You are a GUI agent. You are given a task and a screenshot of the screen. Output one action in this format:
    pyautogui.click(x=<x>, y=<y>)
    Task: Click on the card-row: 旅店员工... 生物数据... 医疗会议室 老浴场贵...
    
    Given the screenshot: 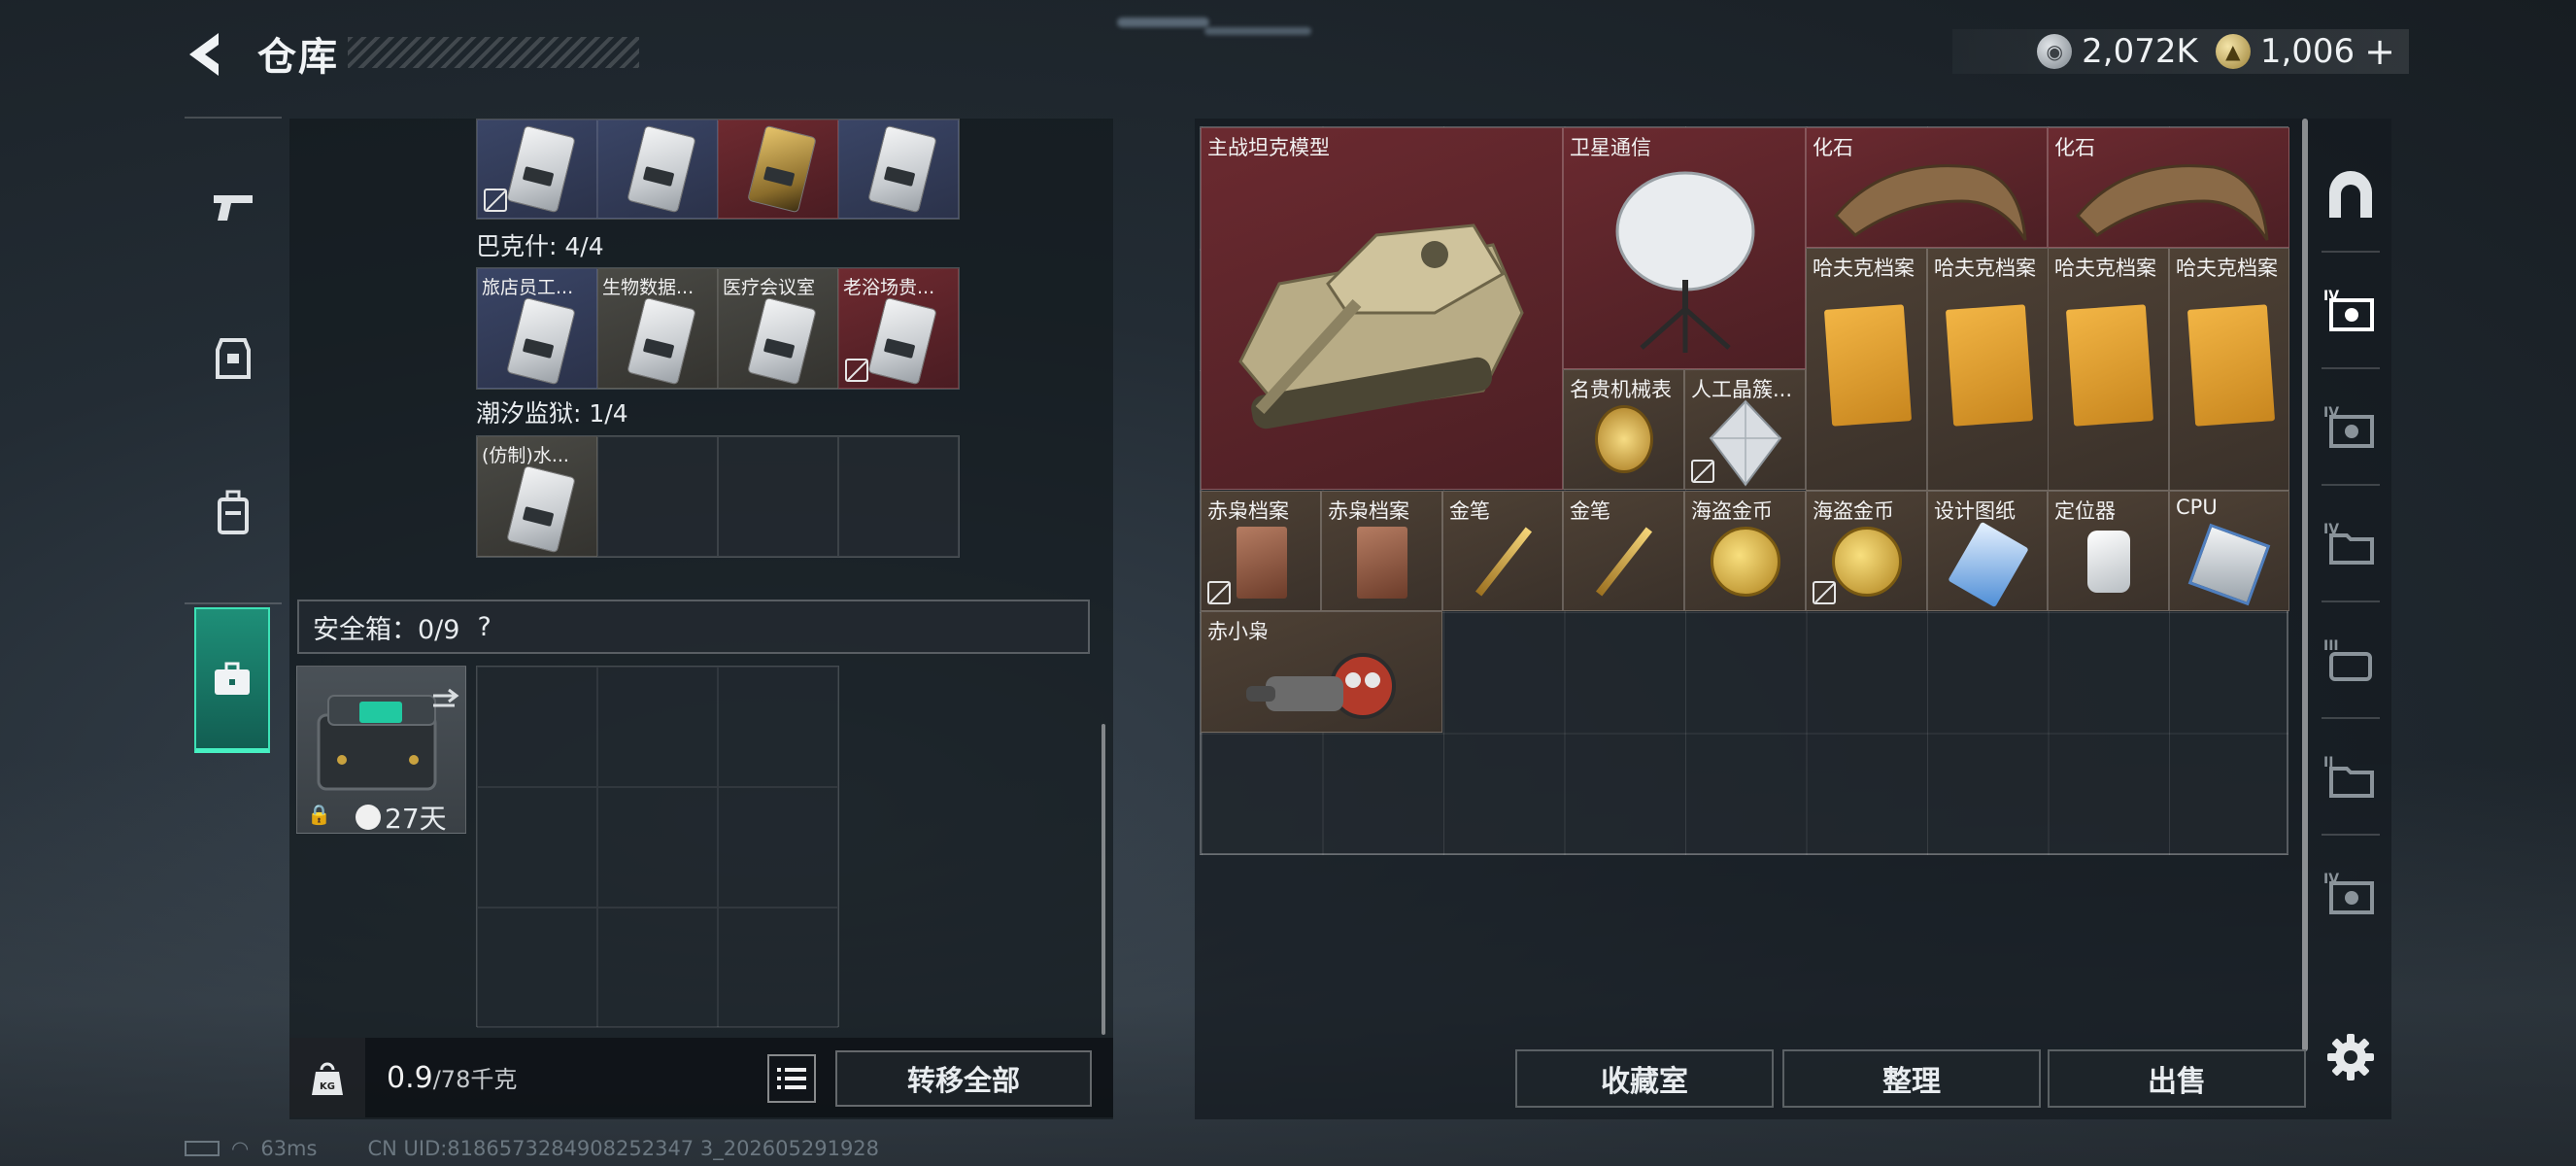 What is the action you would take?
    pyautogui.click(x=718, y=328)
    